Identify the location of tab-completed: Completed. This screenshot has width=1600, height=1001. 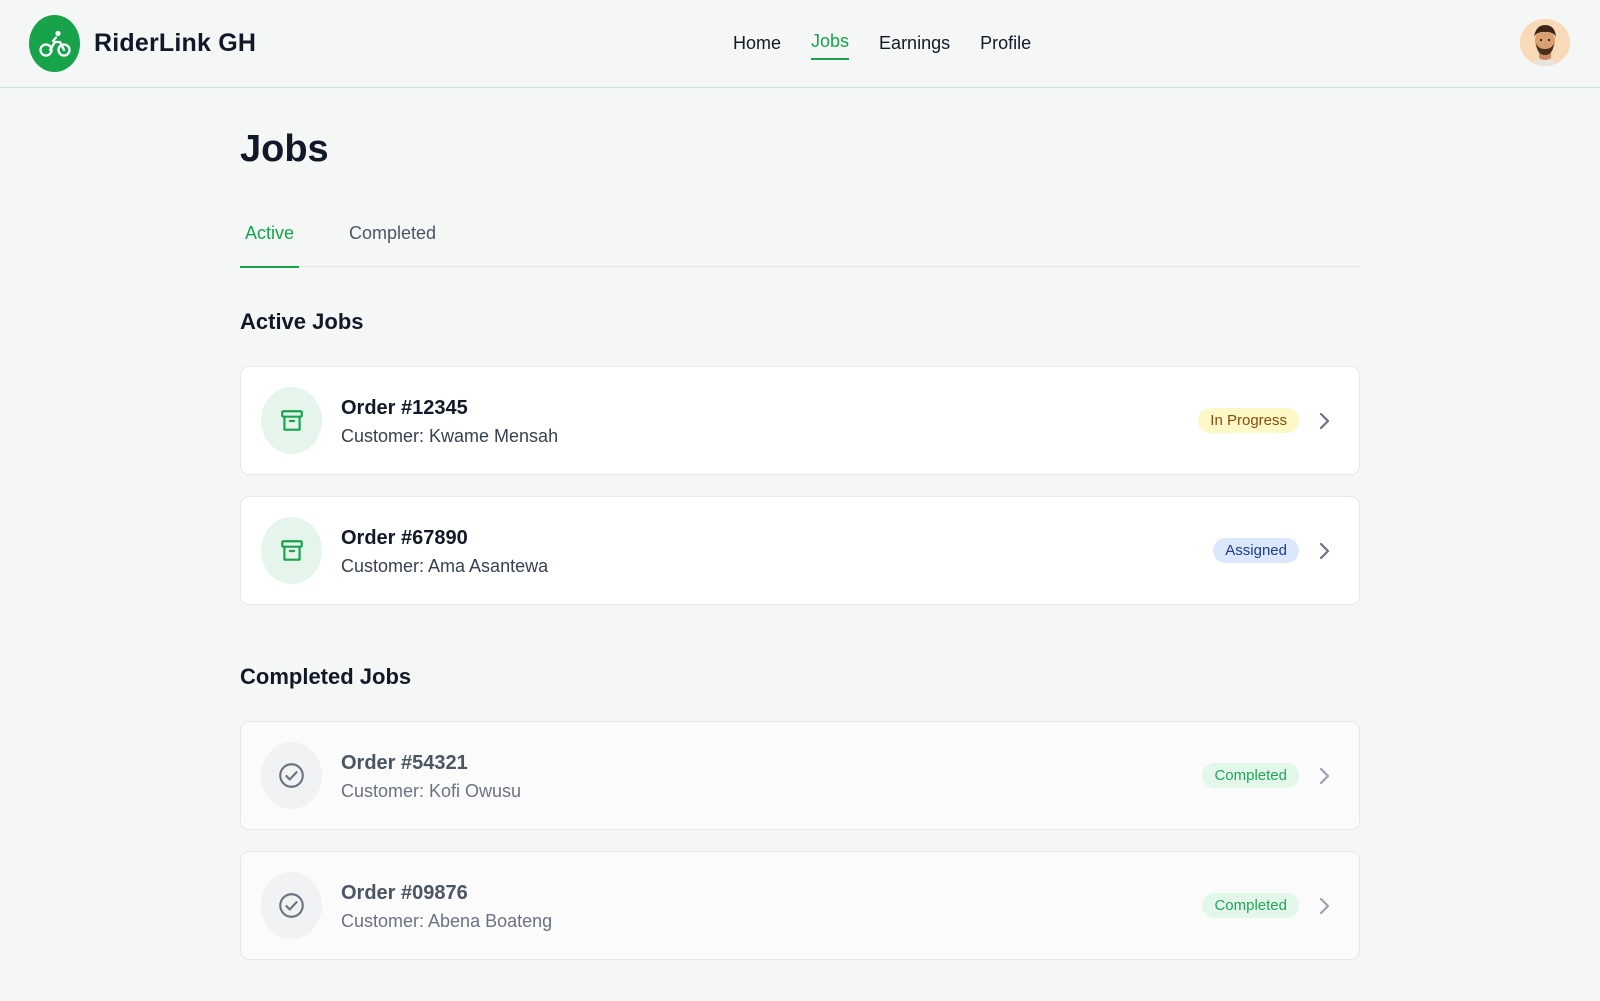
(392, 237).